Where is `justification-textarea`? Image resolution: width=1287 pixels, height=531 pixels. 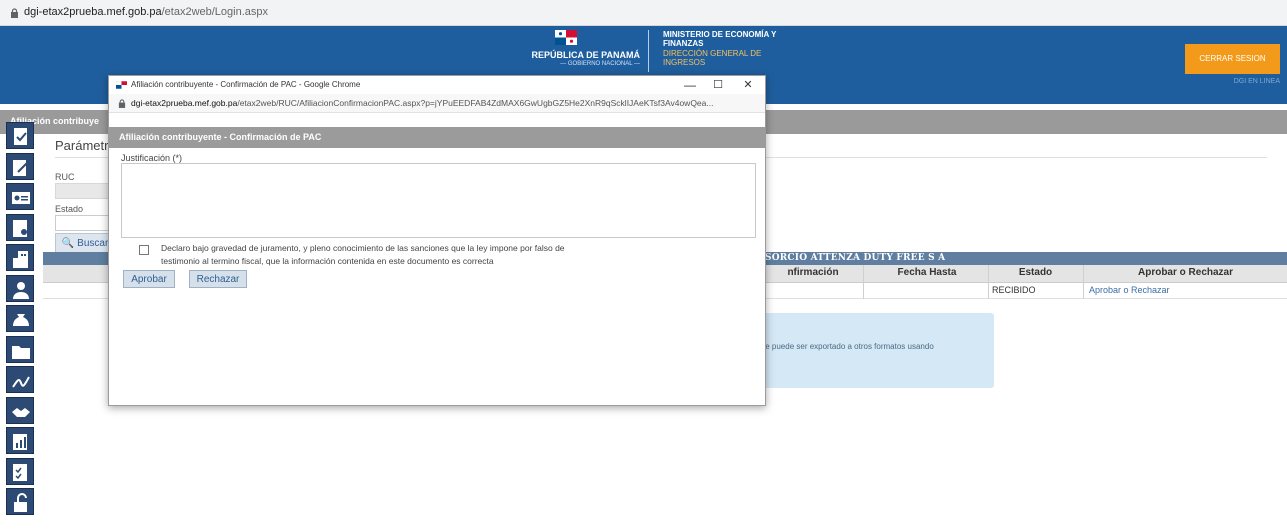
justification-textarea is located at coordinates (438, 200).